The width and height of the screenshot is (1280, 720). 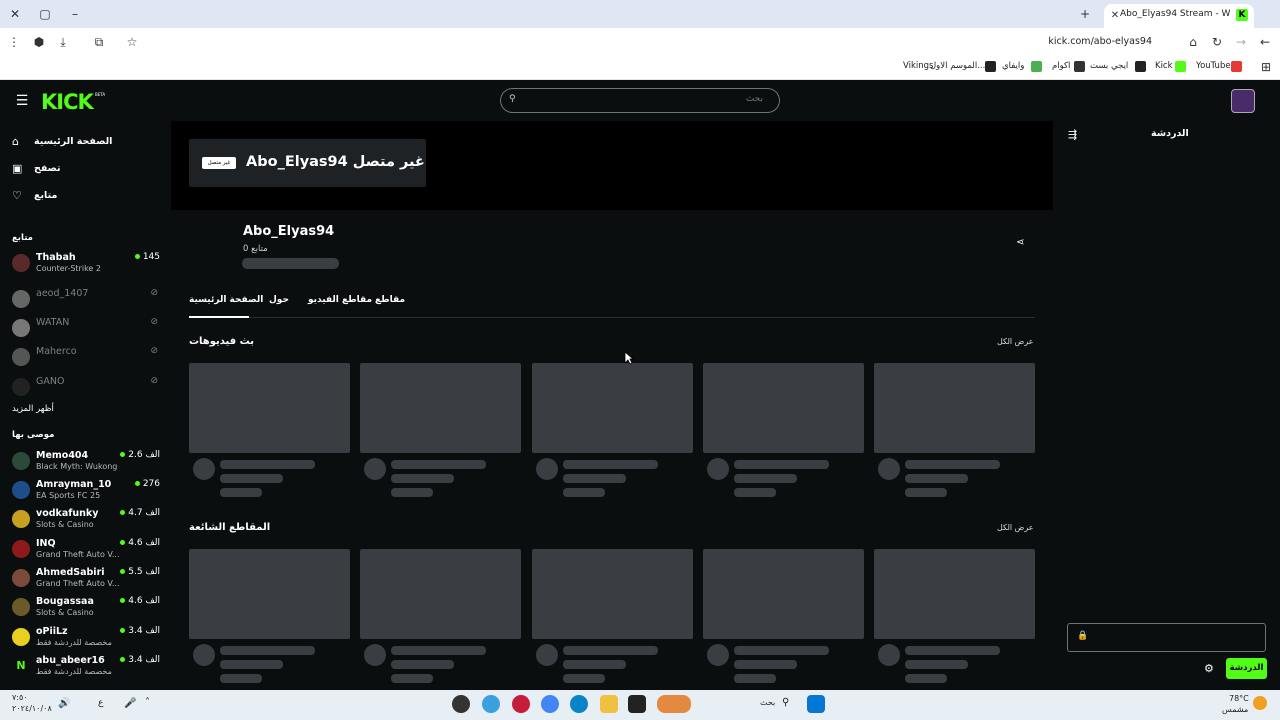 I want to click on user-avatar, so click(x=1243, y=101).